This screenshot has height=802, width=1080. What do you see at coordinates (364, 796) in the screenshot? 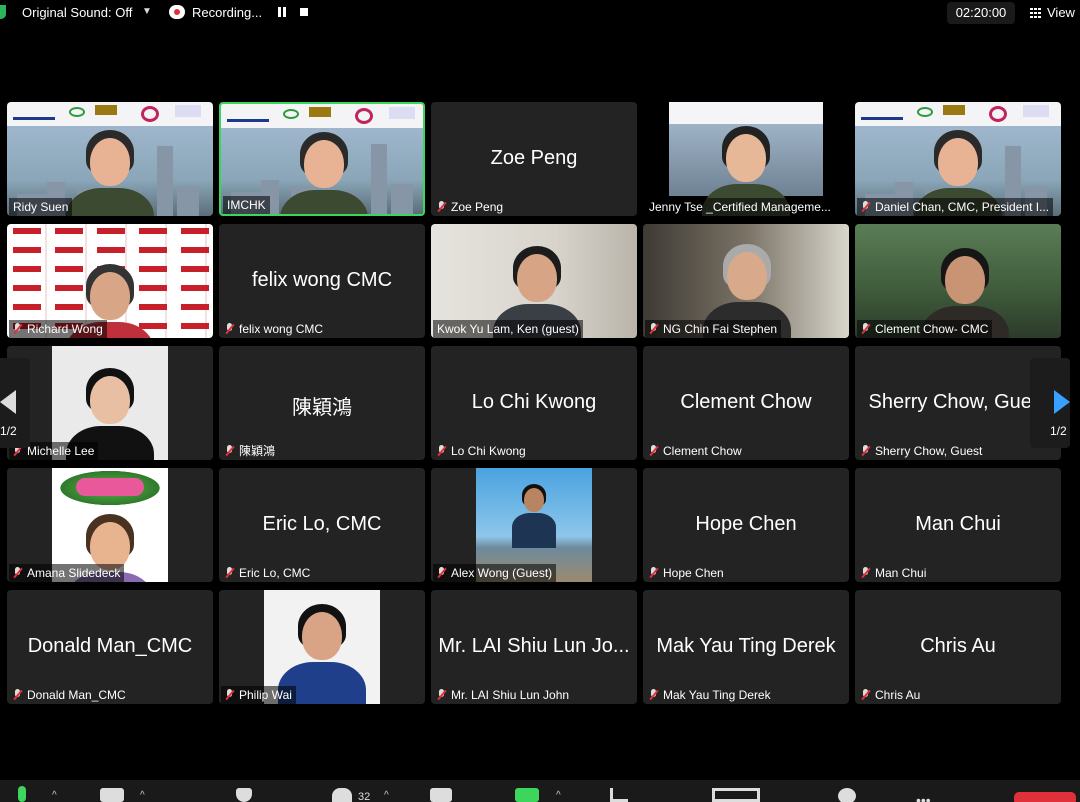
I see `participants-count: 32` at bounding box center [364, 796].